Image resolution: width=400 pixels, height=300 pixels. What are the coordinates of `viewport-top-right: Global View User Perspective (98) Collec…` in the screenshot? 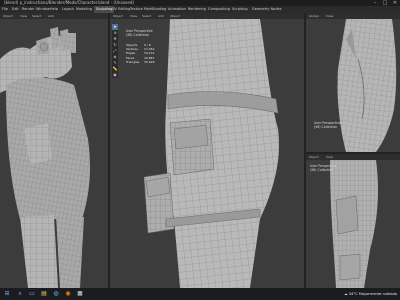 It's located at (353, 82).